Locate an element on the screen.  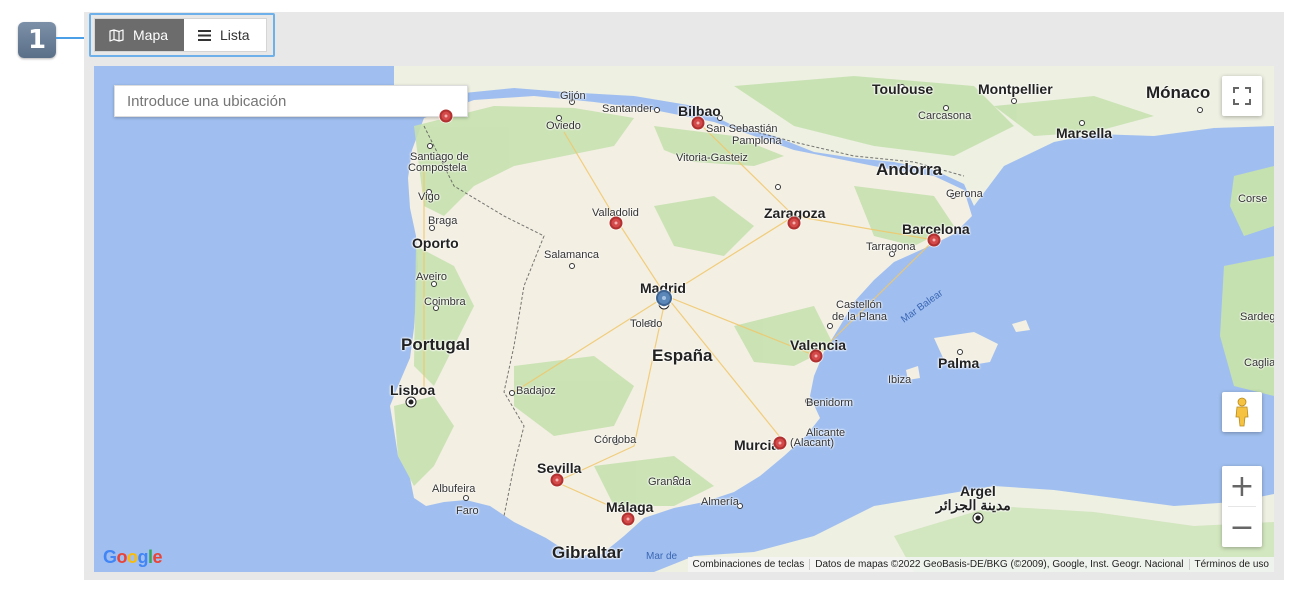
city-label: Gerona is located at coordinates (964, 194).